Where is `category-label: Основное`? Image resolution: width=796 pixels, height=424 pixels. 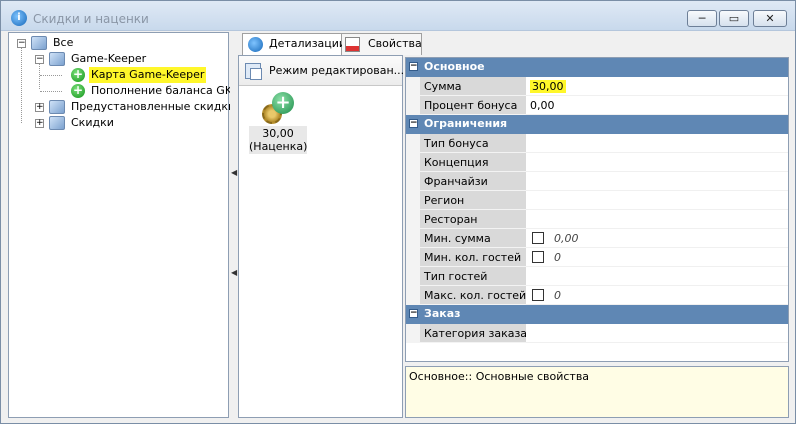
category-label: Основное is located at coordinates (454, 66).